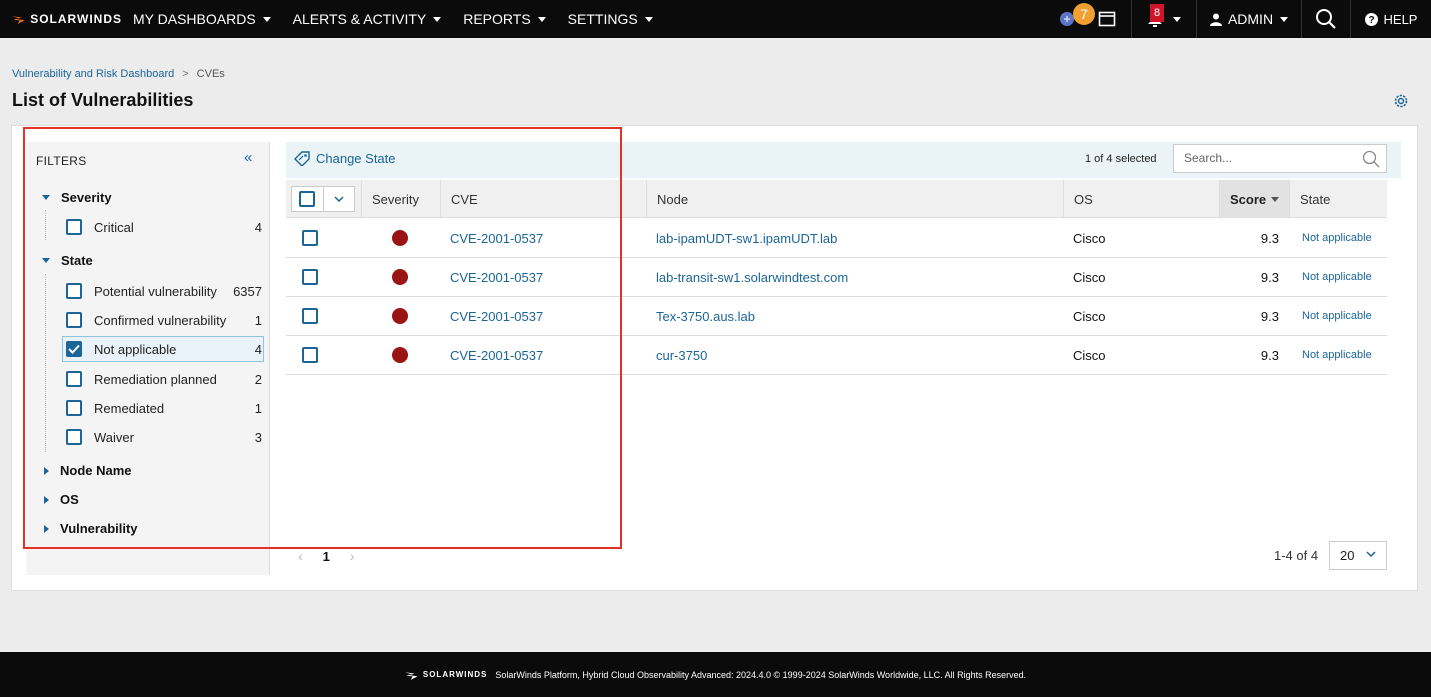 Image resolution: width=1431 pixels, height=697 pixels. Describe the element at coordinates (163, 408) in the screenshot. I see `filter-option-remediated: Remediated 1` at that location.